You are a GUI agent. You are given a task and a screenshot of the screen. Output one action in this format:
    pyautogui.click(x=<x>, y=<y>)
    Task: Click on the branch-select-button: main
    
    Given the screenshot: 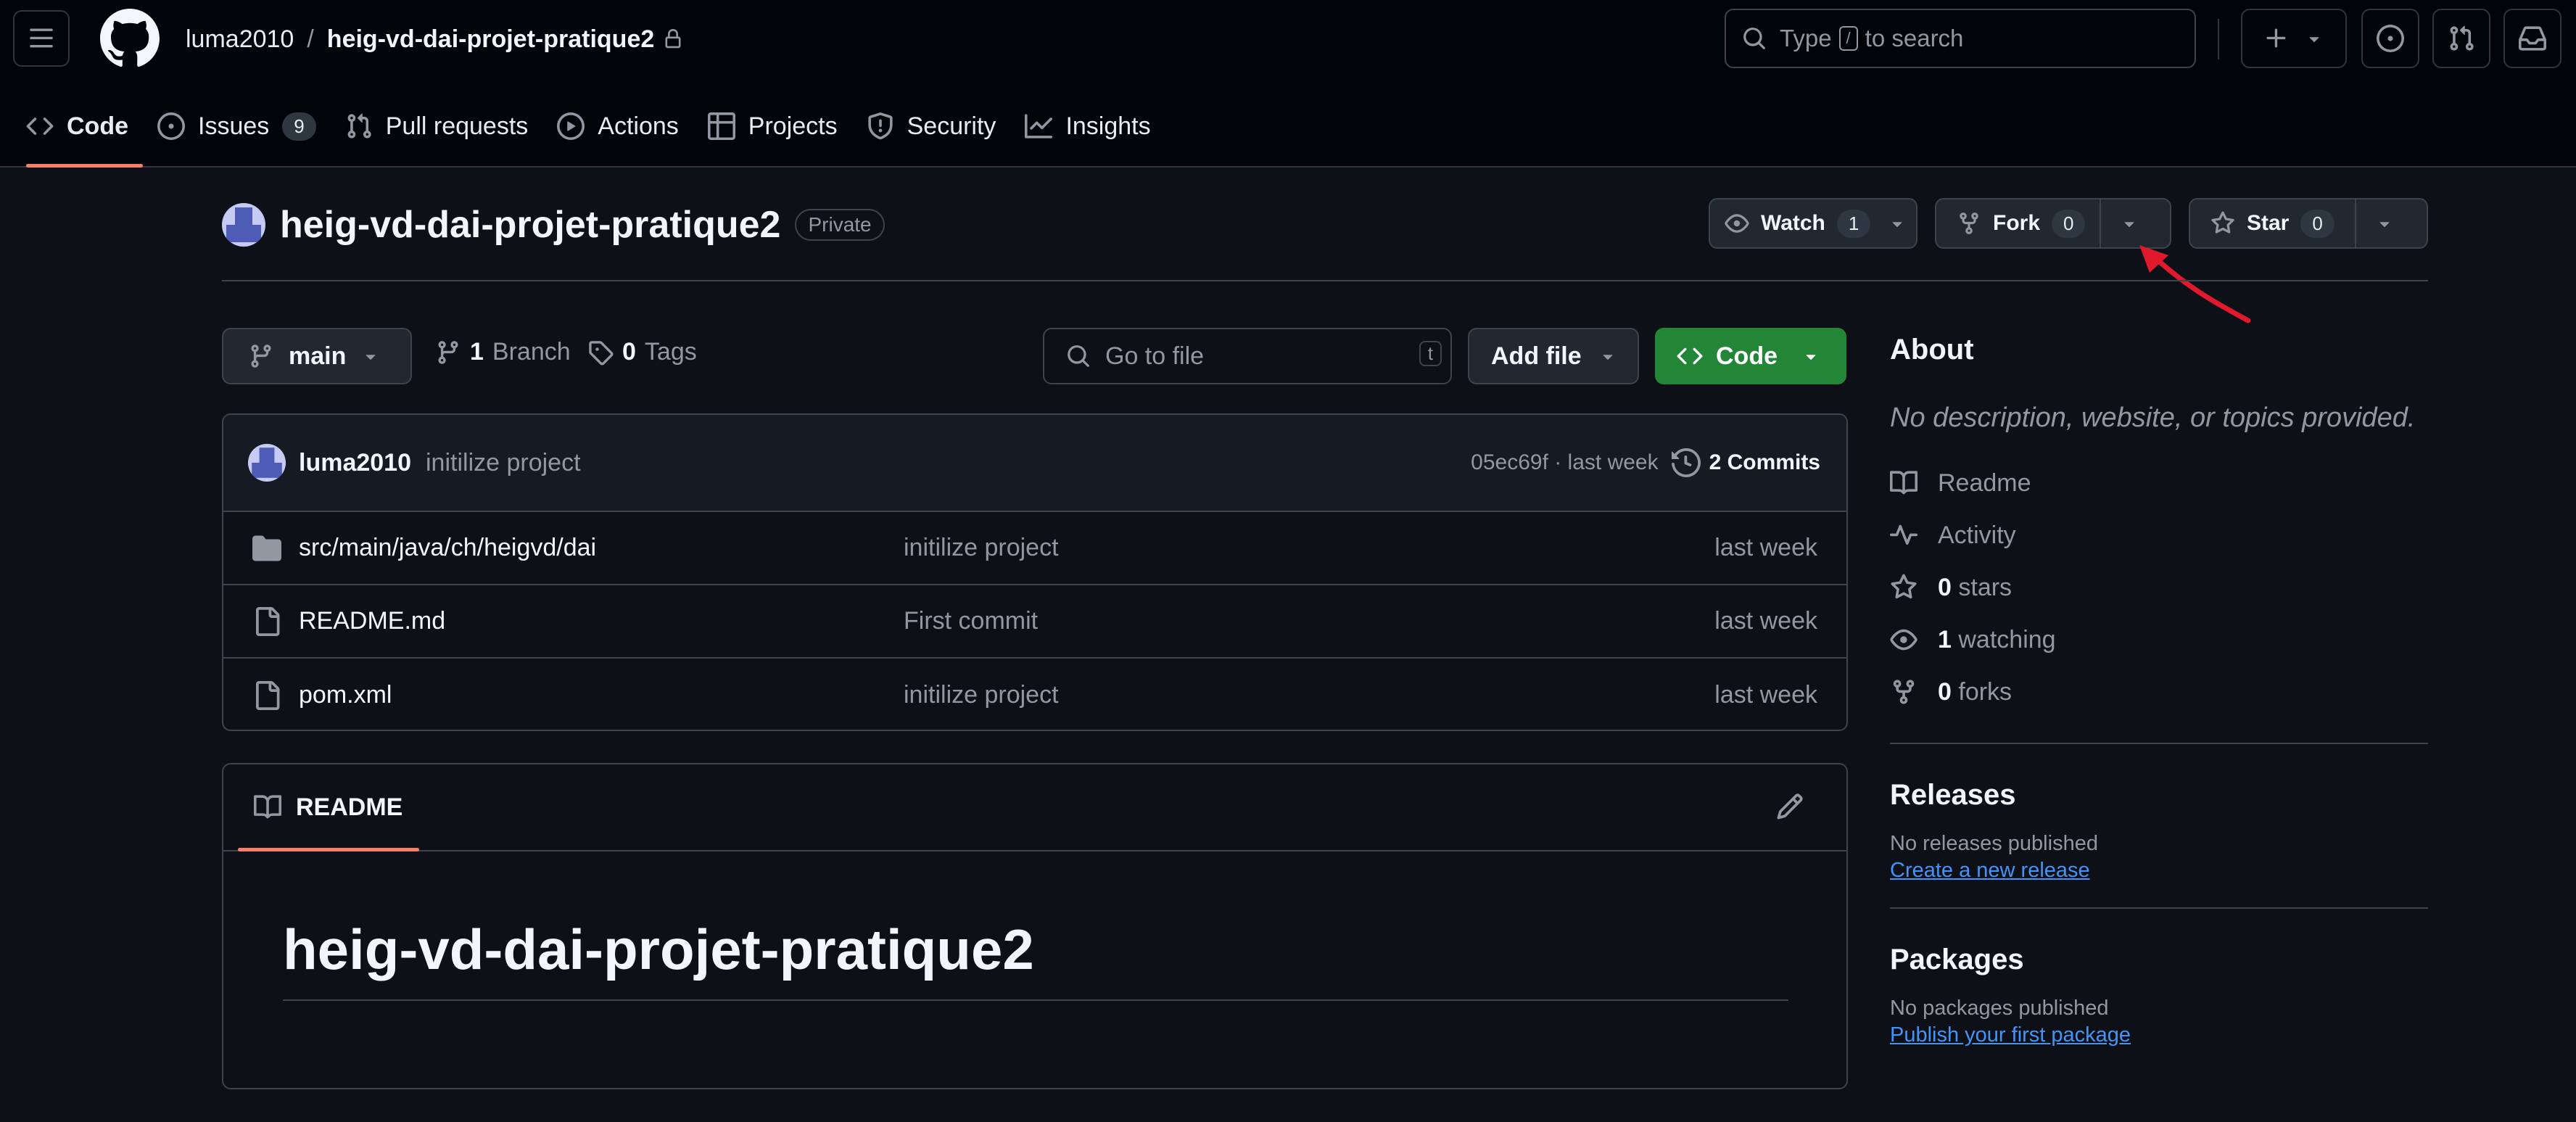 What is the action you would take?
    pyautogui.click(x=317, y=356)
    